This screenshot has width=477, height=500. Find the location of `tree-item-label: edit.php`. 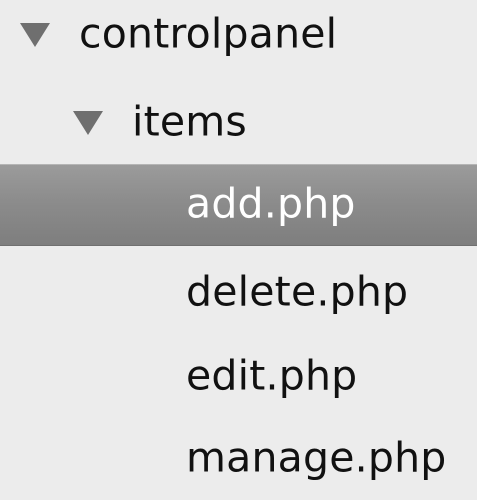

tree-item-label: edit.php is located at coordinates (272, 375).